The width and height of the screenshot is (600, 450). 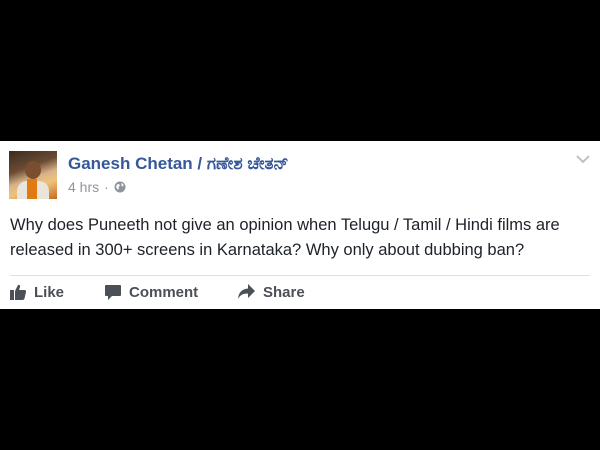 What do you see at coordinates (83, 187) in the screenshot?
I see `post-timestamp: 4 hrs` at bounding box center [83, 187].